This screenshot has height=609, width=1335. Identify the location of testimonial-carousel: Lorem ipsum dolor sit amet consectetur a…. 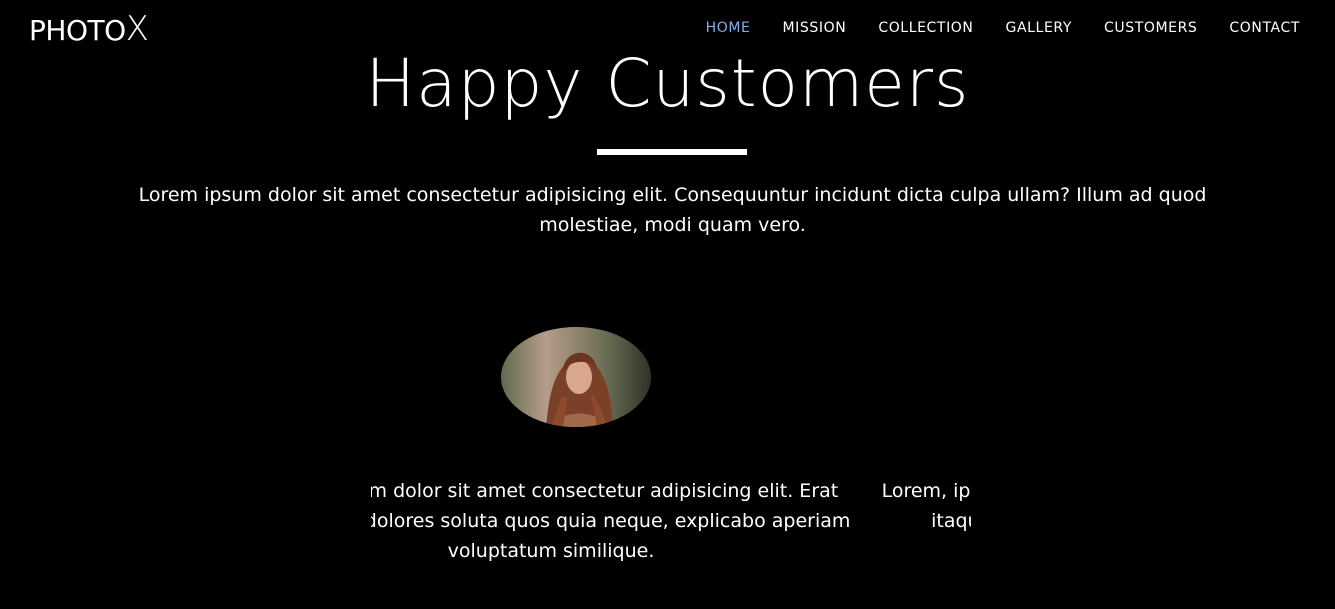
(671, 520).